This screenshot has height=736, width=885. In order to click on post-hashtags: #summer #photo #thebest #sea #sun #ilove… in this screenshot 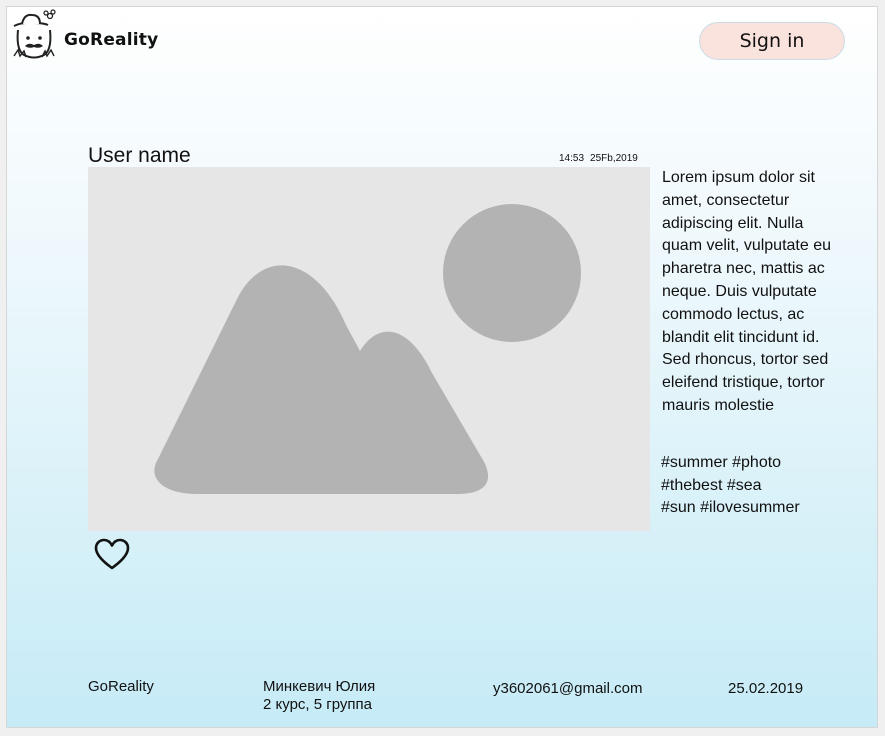, I will do `click(751, 486)`.